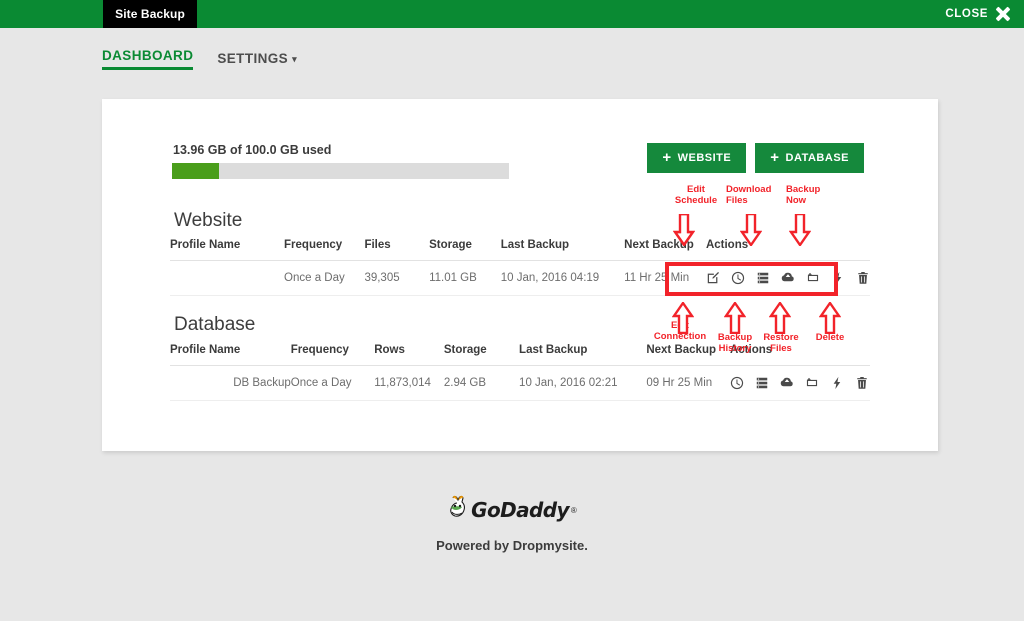  Describe the element at coordinates (397, 278) in the screenshot. I see `website-cell-files: 39,305` at that location.